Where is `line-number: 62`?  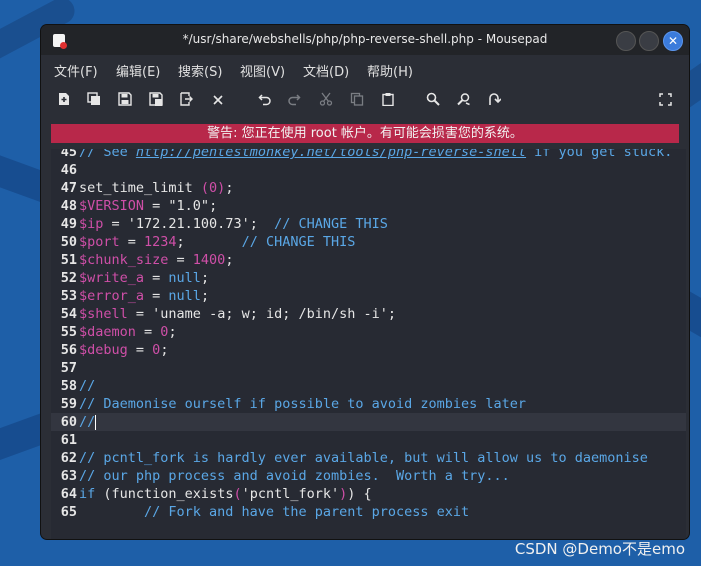 line-number: 62 is located at coordinates (68, 458).